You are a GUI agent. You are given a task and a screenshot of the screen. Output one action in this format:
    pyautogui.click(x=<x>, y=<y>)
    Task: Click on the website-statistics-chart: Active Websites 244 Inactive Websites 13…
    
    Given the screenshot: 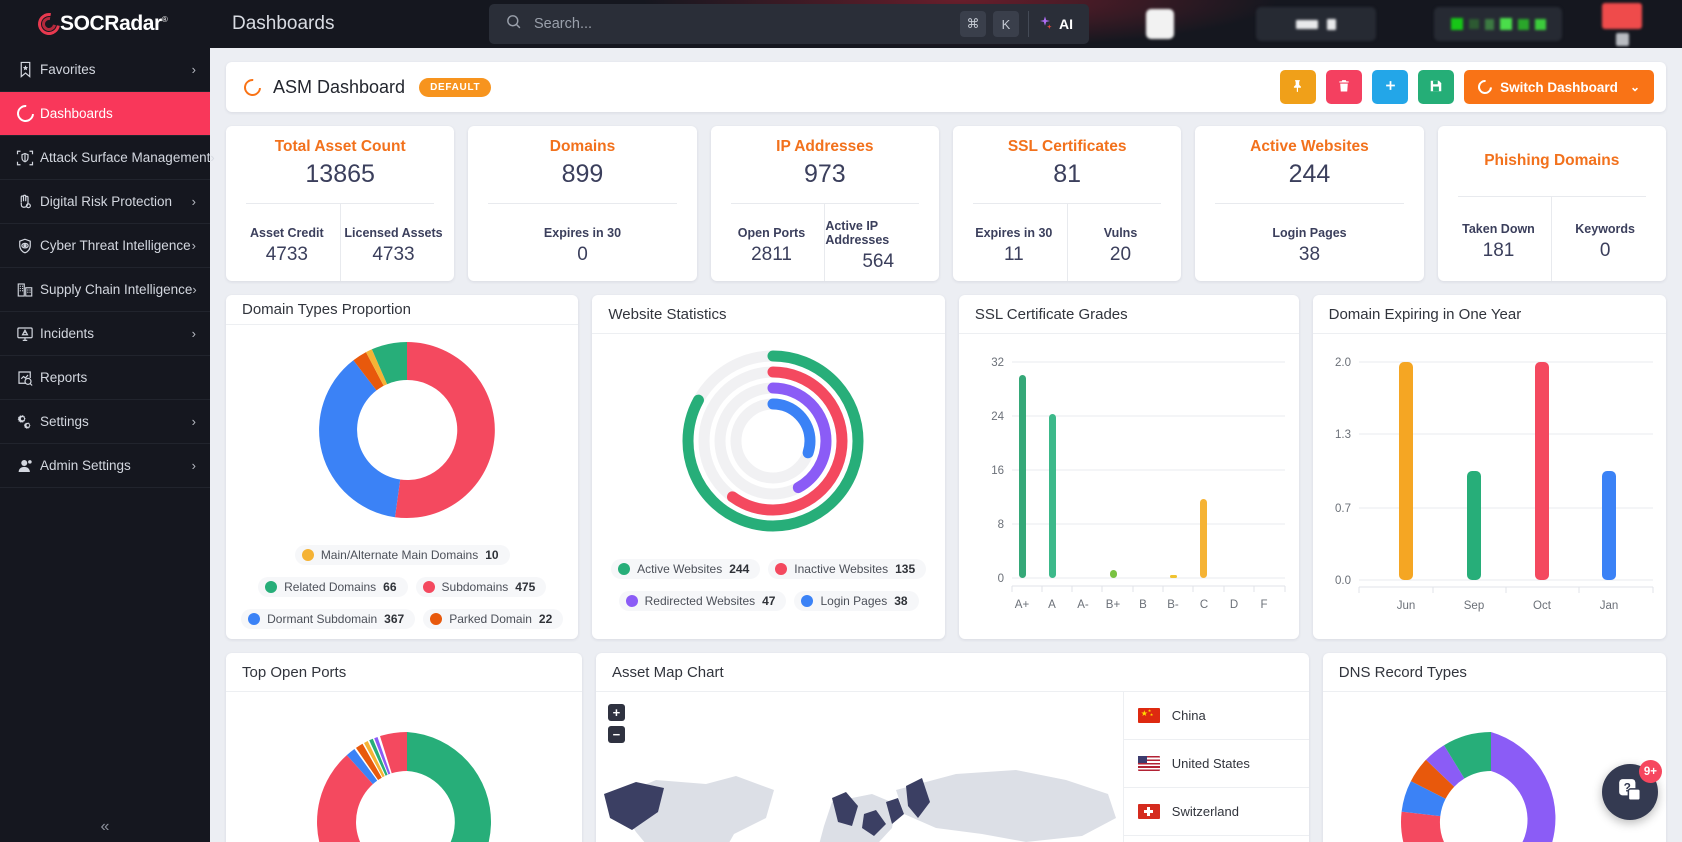 What is the action you would take?
    pyautogui.click(x=768, y=486)
    